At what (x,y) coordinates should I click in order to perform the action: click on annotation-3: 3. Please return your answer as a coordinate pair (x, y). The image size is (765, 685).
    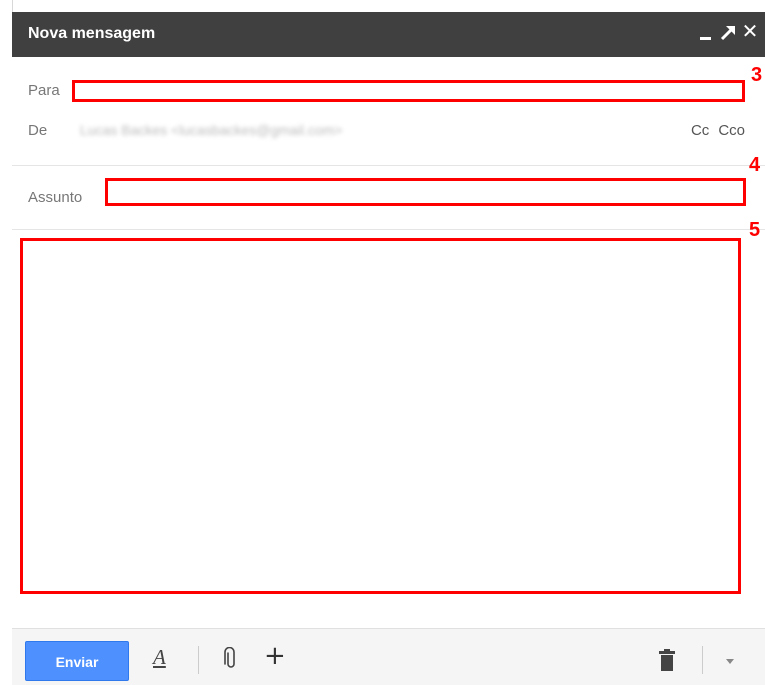
    Looking at the image, I should click on (757, 75).